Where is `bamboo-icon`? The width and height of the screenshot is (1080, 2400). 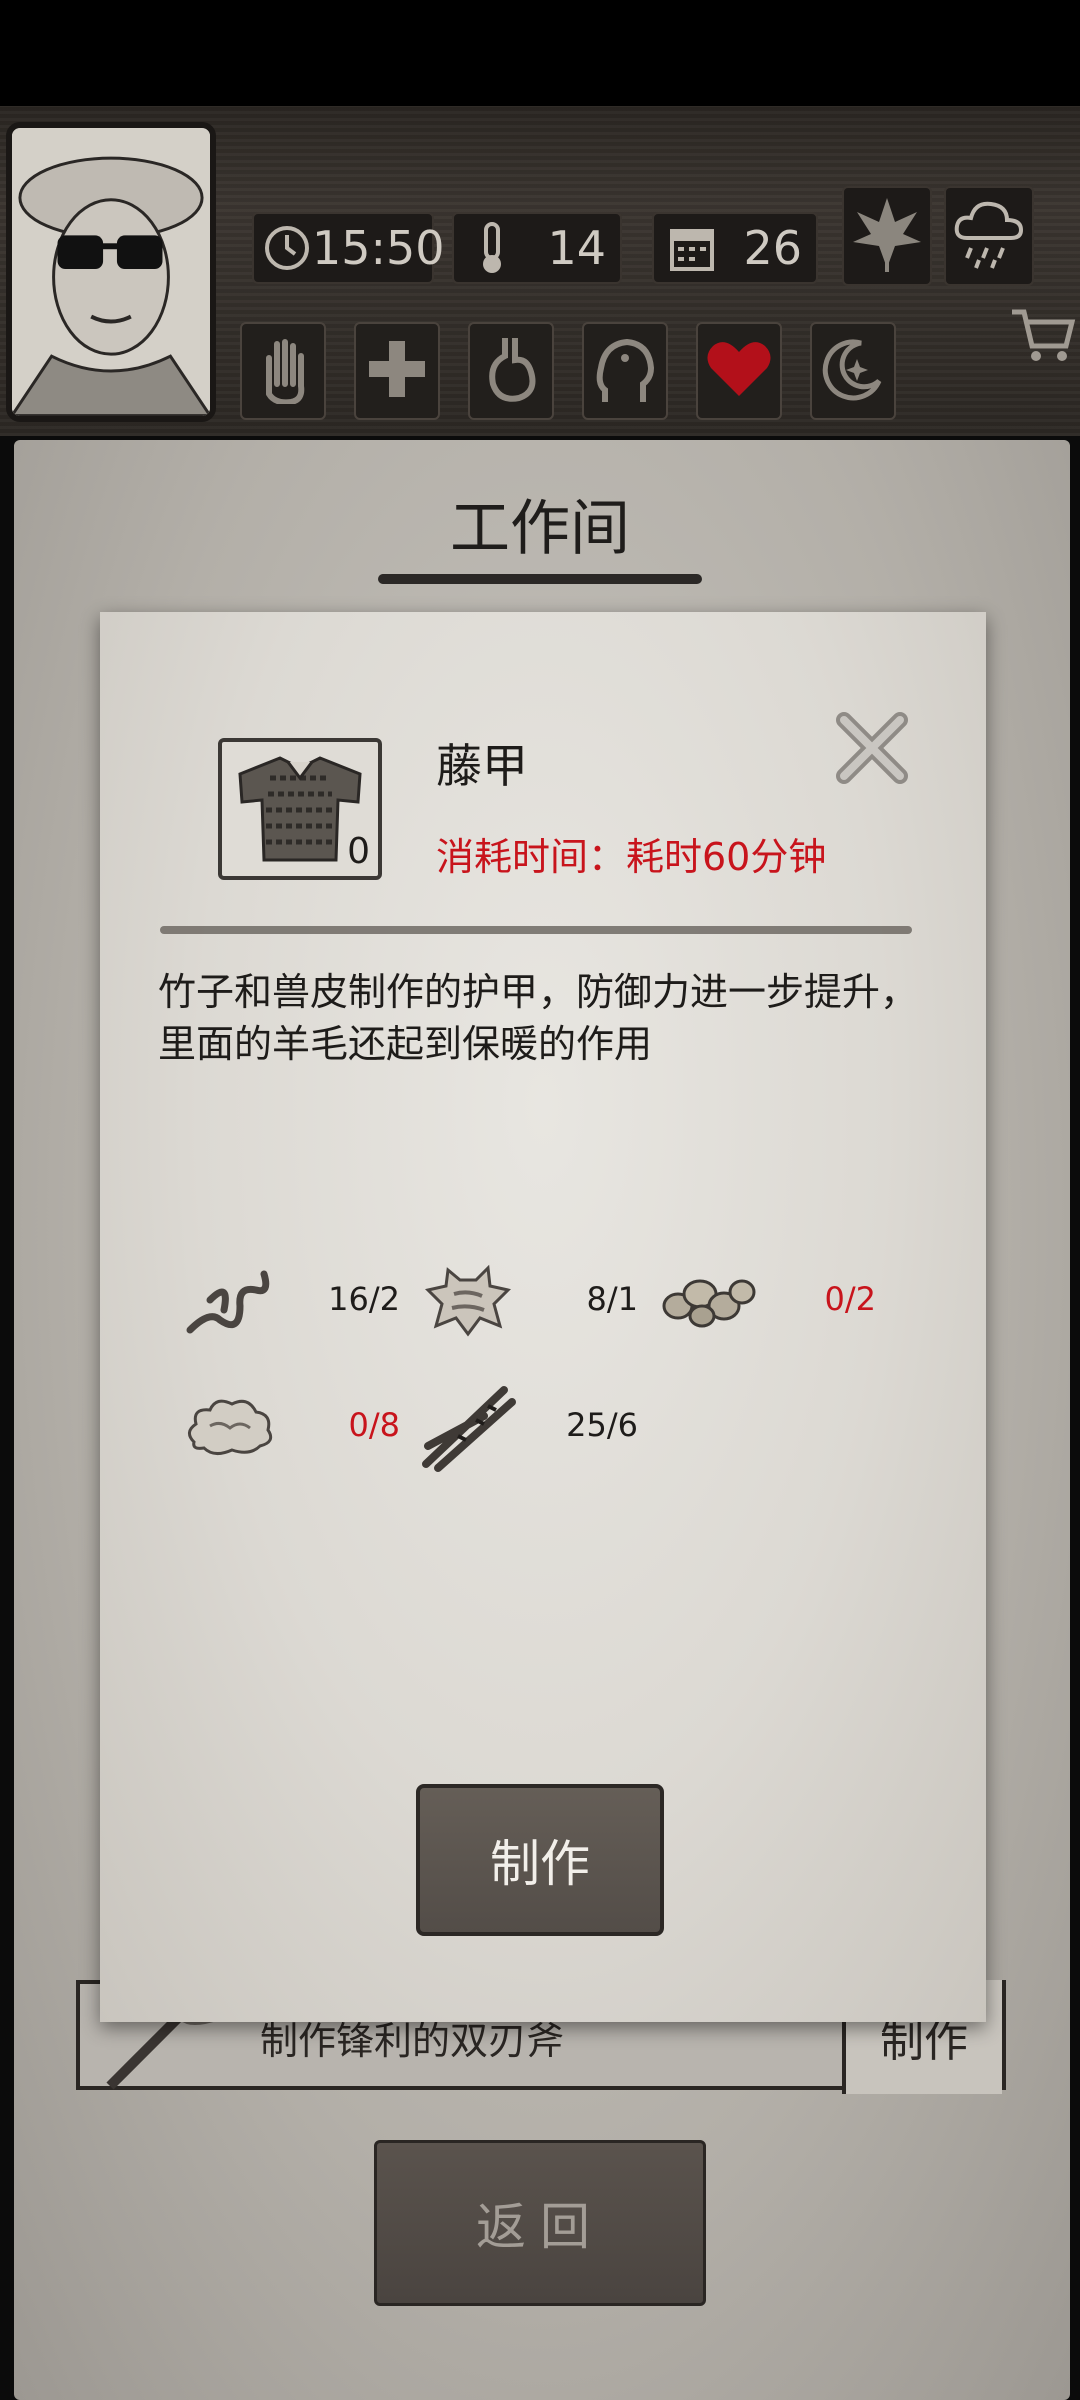
bamboo-icon is located at coordinates (468, 1426).